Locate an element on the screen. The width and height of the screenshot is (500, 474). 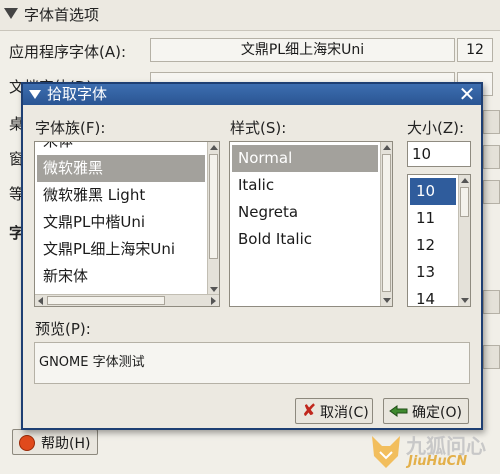
option-edge is located at coordinates (491, 302).